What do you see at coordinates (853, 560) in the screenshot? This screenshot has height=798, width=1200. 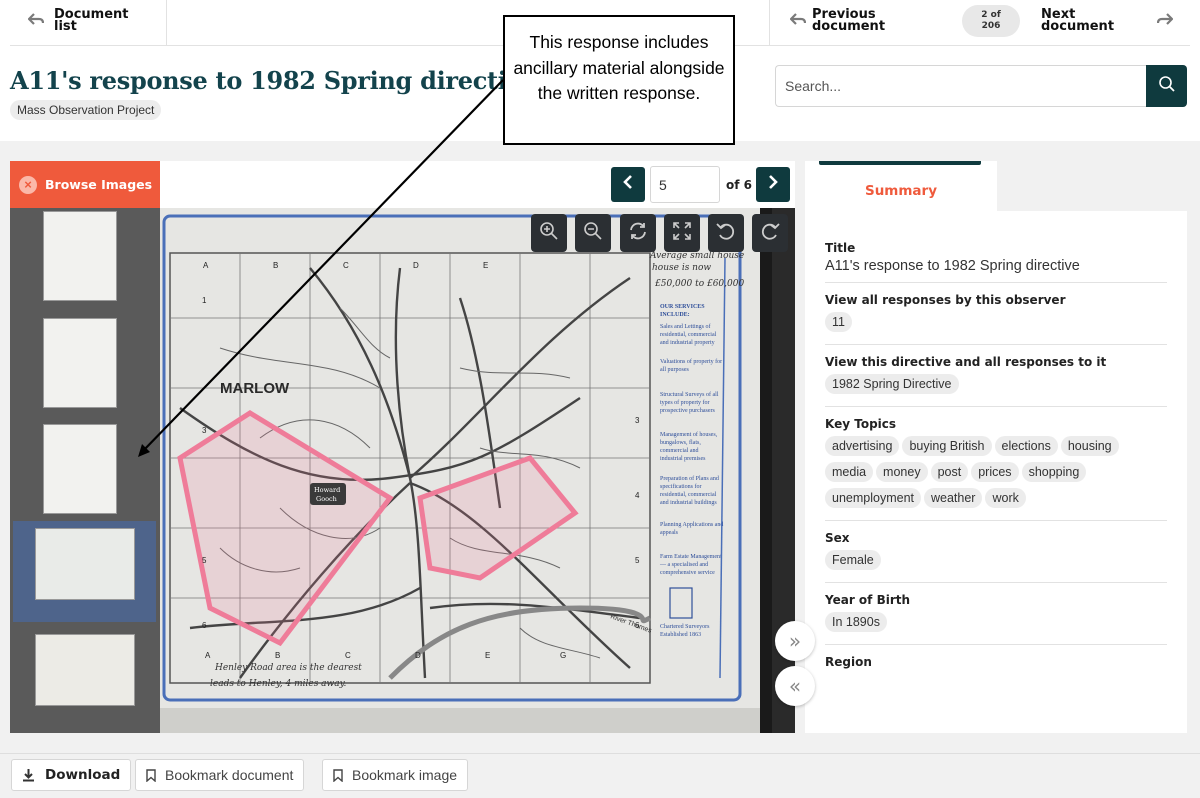 I see `sex-chip: Female` at bounding box center [853, 560].